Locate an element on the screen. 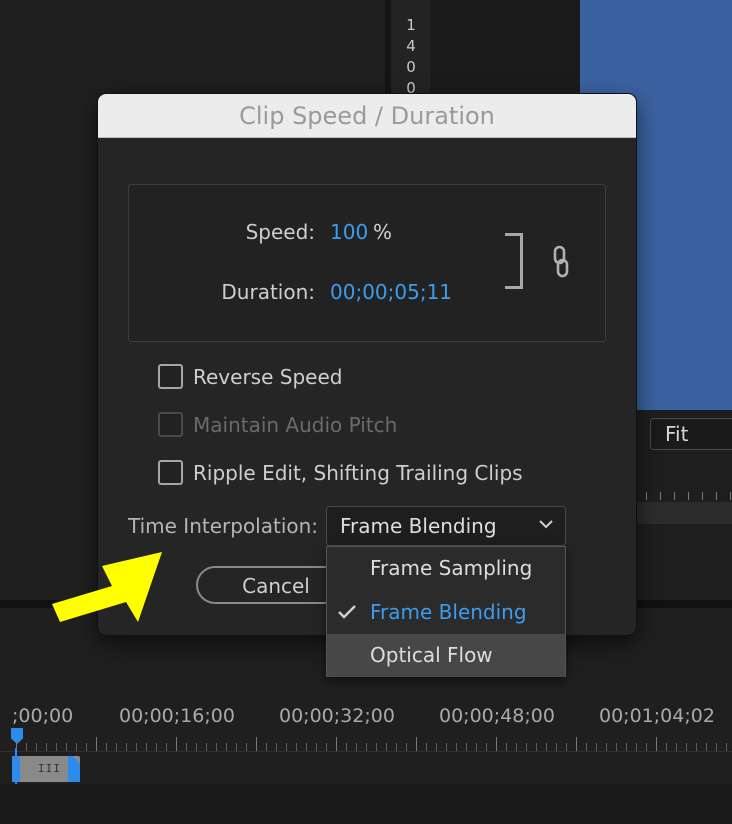 The width and height of the screenshot is (732, 824). menu-item-frame-sampling: Frame Sampling is located at coordinates (446, 568).